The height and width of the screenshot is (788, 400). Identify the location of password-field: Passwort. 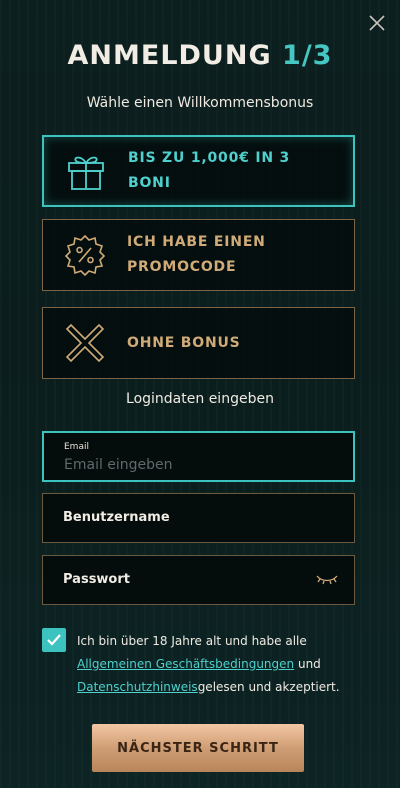
(198, 580).